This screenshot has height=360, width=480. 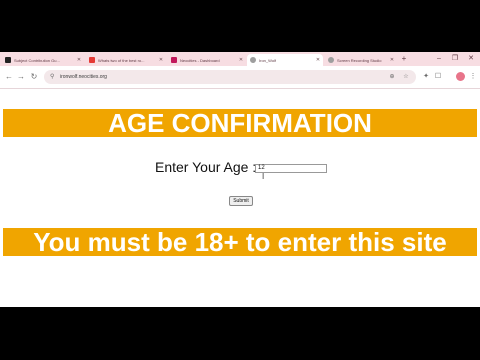 What do you see at coordinates (473, 77) in the screenshot?
I see `menu-icon: ⋮` at bounding box center [473, 77].